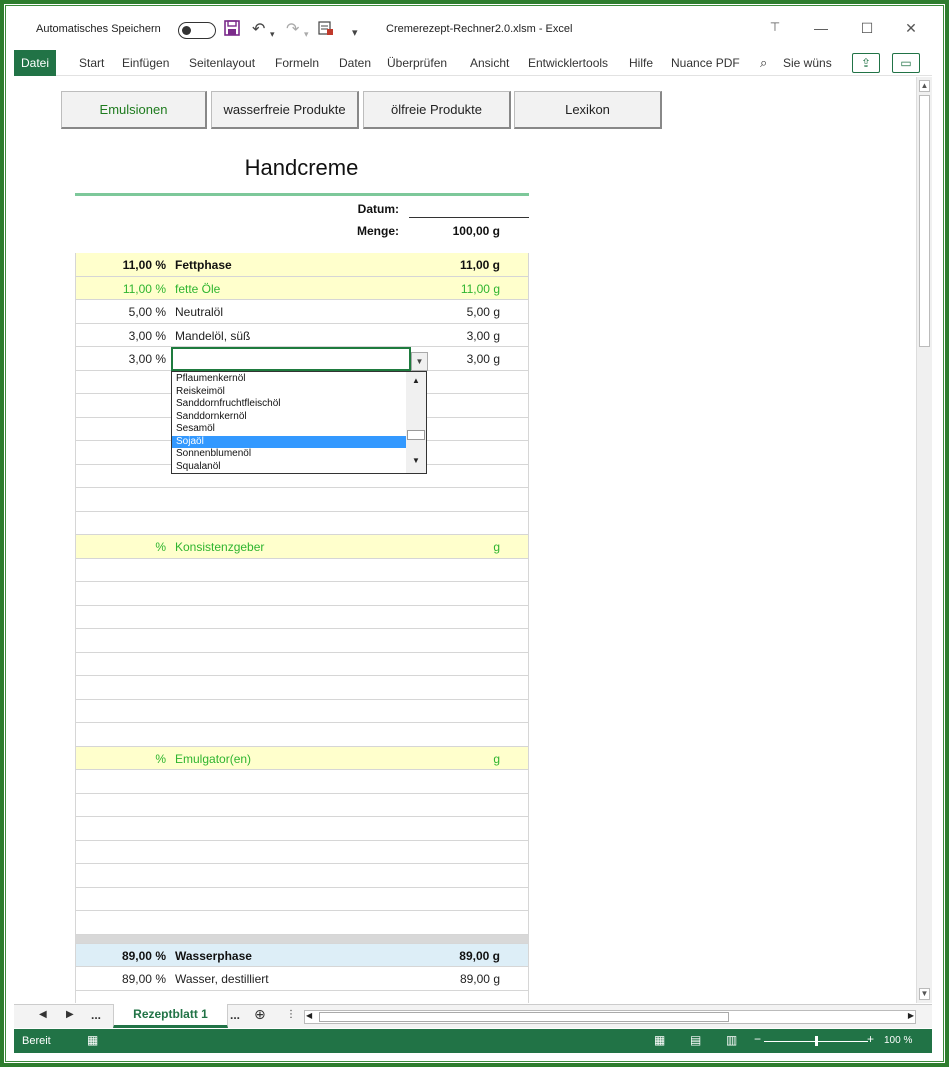 The width and height of the screenshot is (949, 1067). Describe the element at coordinates (91, 63) in the screenshot. I see `tab-start: Start` at that location.